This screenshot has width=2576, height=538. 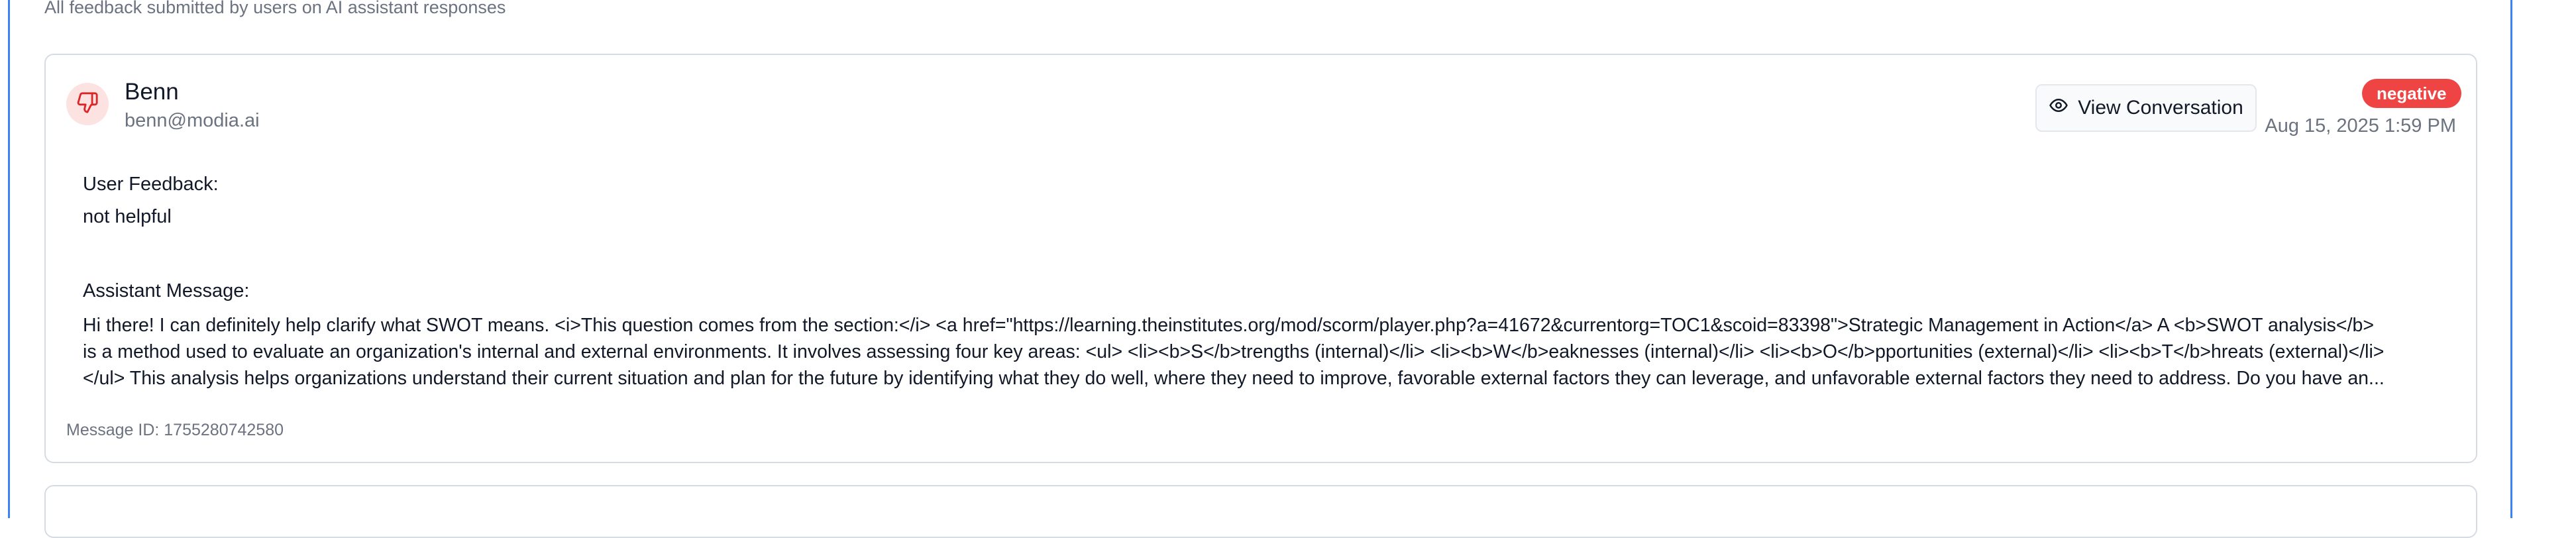 I want to click on eye-icon, so click(x=2058, y=108).